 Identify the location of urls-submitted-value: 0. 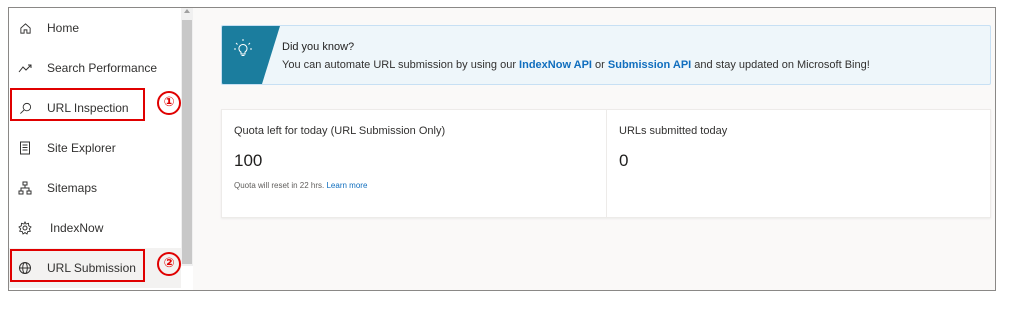
(624, 160).